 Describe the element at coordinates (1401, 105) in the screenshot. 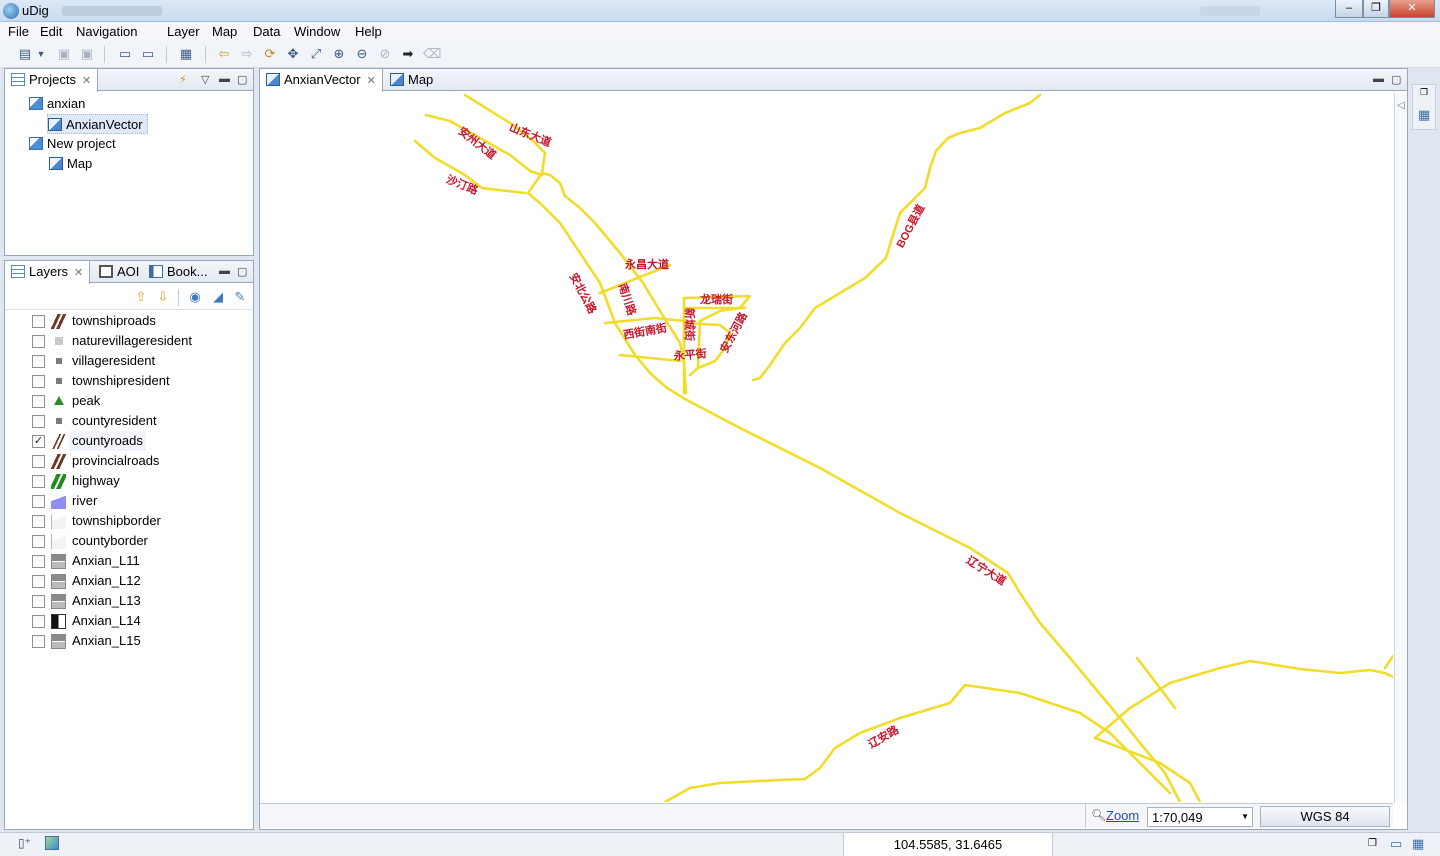

I see `collapse-icon: ◁` at that location.